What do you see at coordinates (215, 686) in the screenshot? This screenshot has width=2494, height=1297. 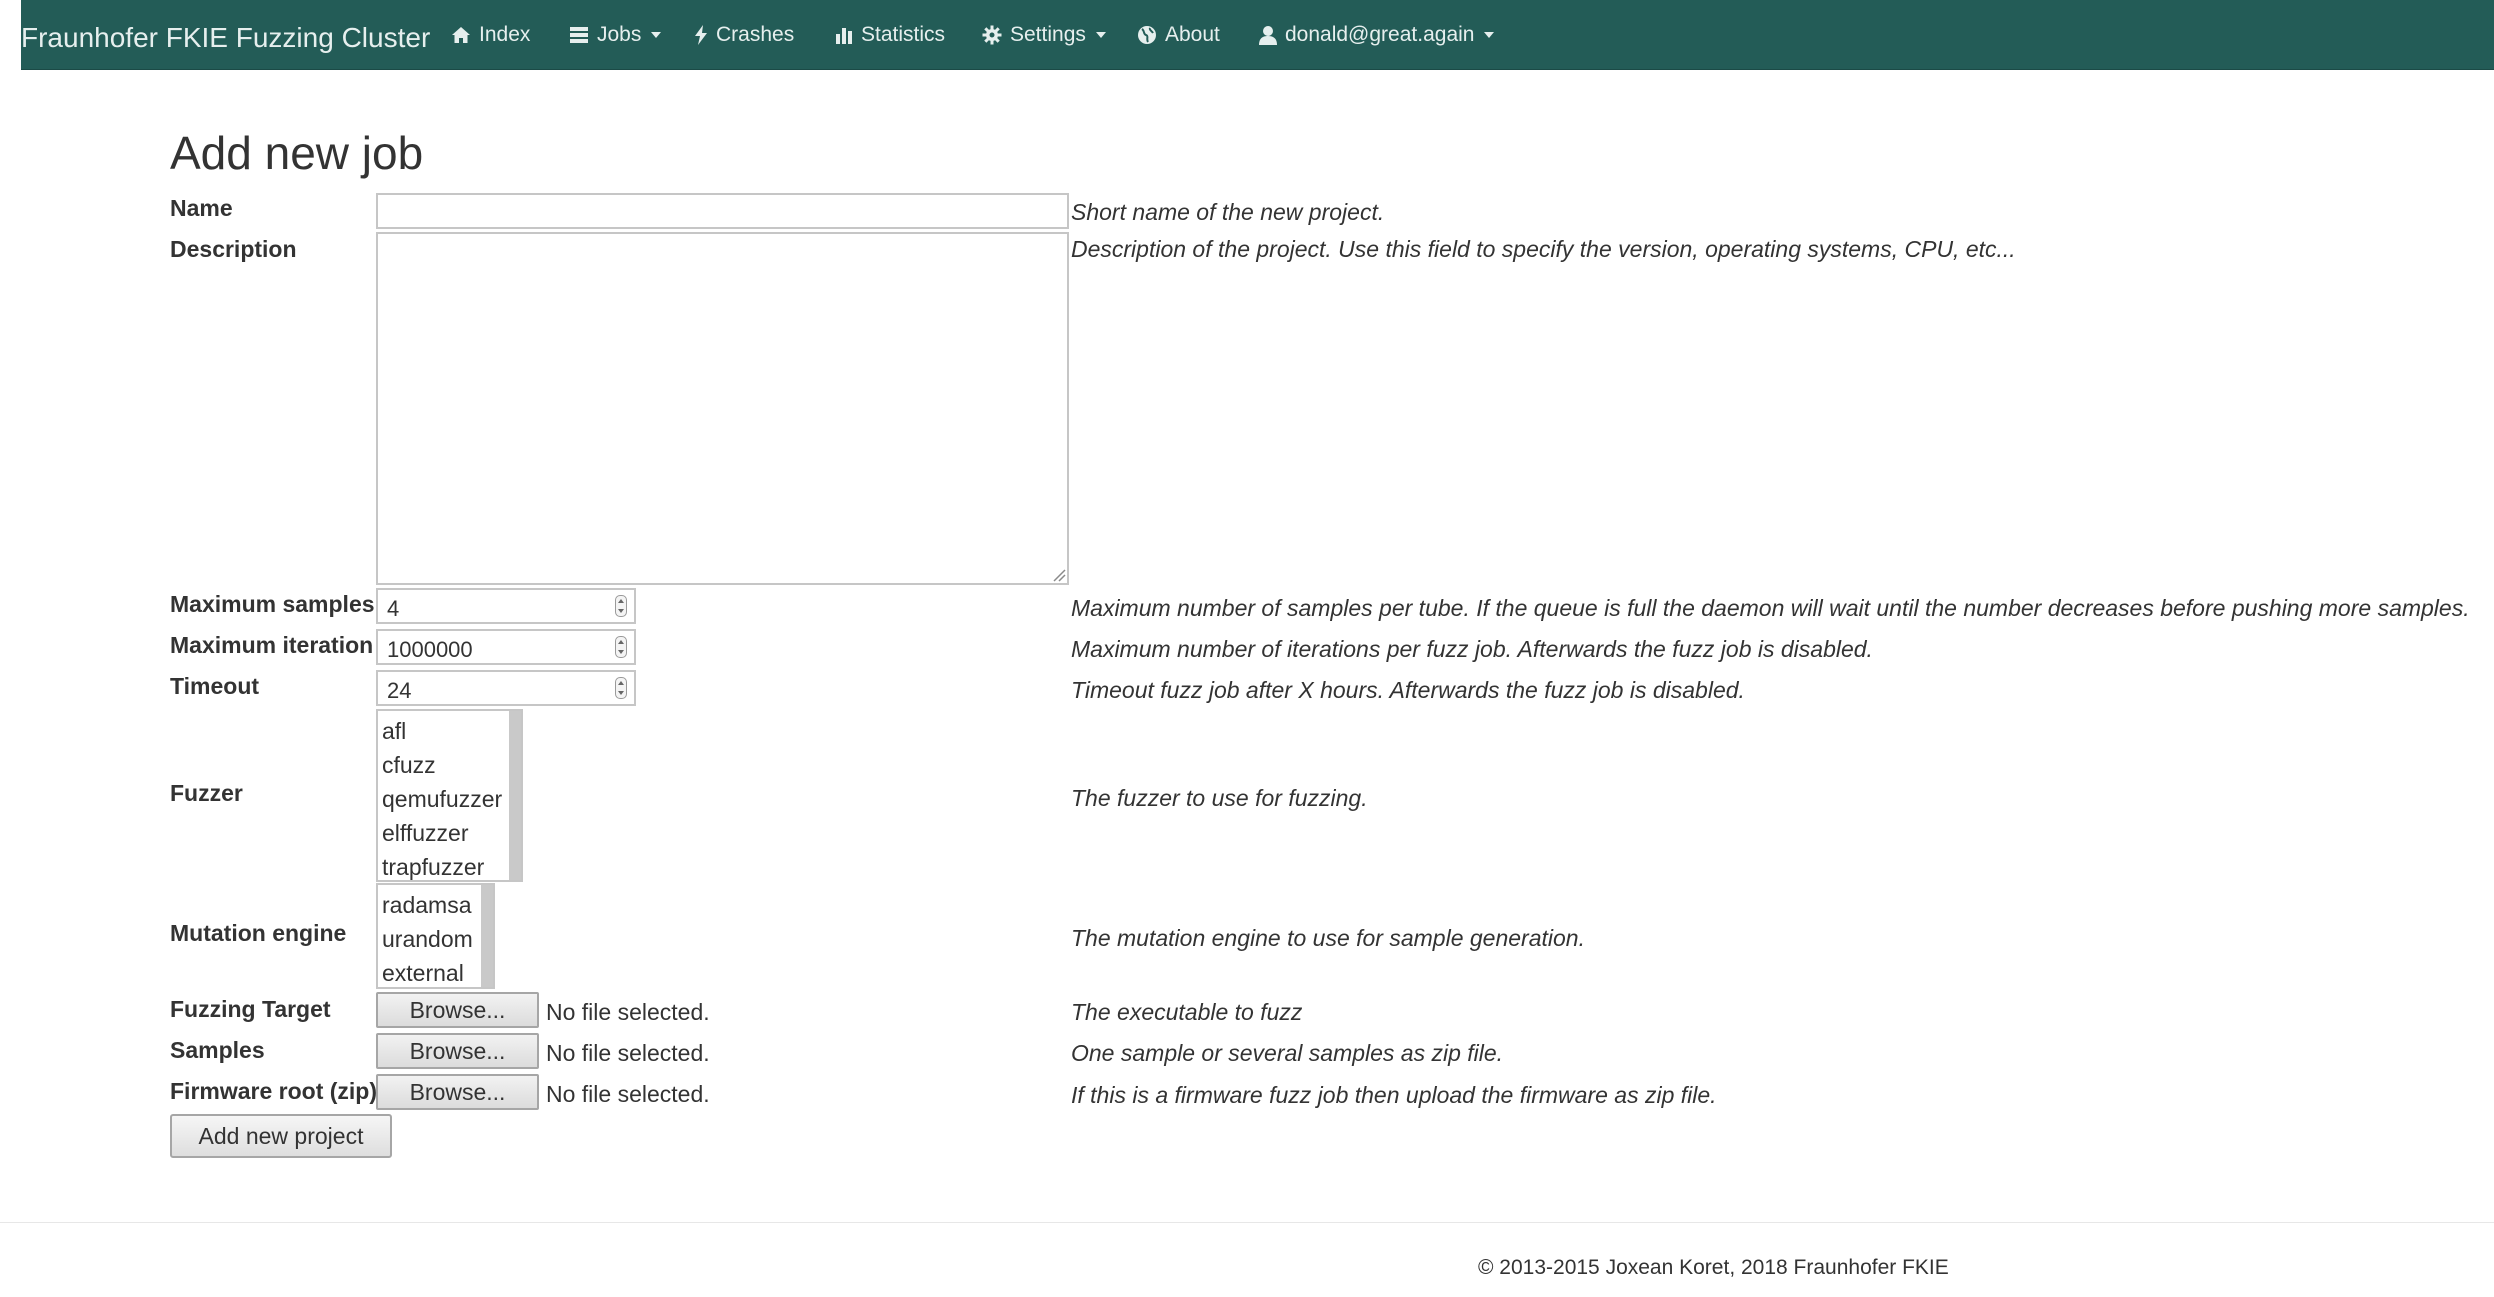 I see `timeout-label: Timeout` at bounding box center [215, 686].